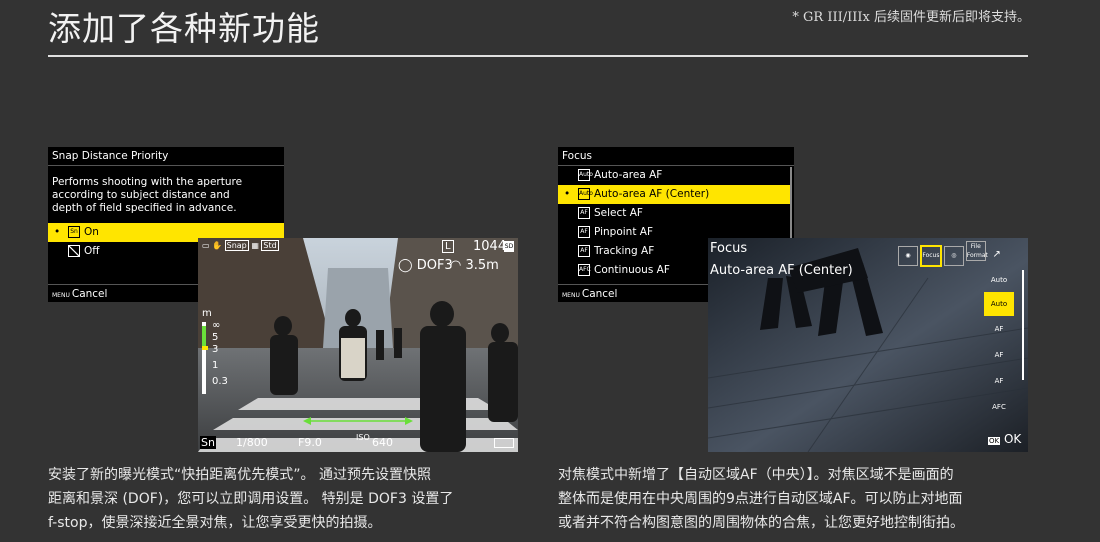 The width and height of the screenshot is (1100, 542). I want to click on image-size: L, so click(448, 246).